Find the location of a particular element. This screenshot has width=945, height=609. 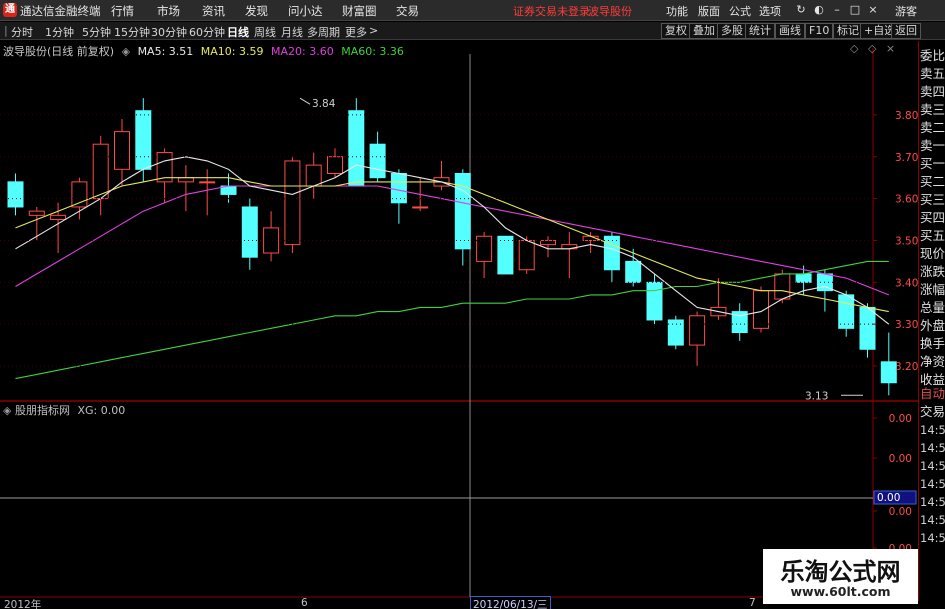

quote-label: 卖四 is located at coordinates (932, 91).